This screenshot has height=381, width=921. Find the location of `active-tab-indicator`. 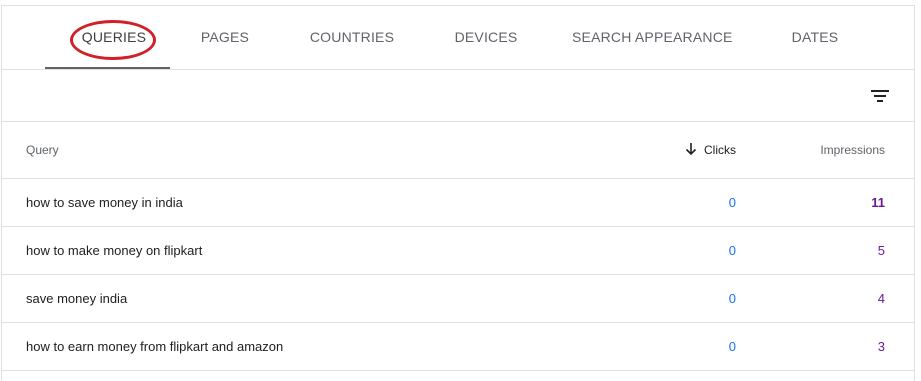

active-tab-indicator is located at coordinates (107, 68).